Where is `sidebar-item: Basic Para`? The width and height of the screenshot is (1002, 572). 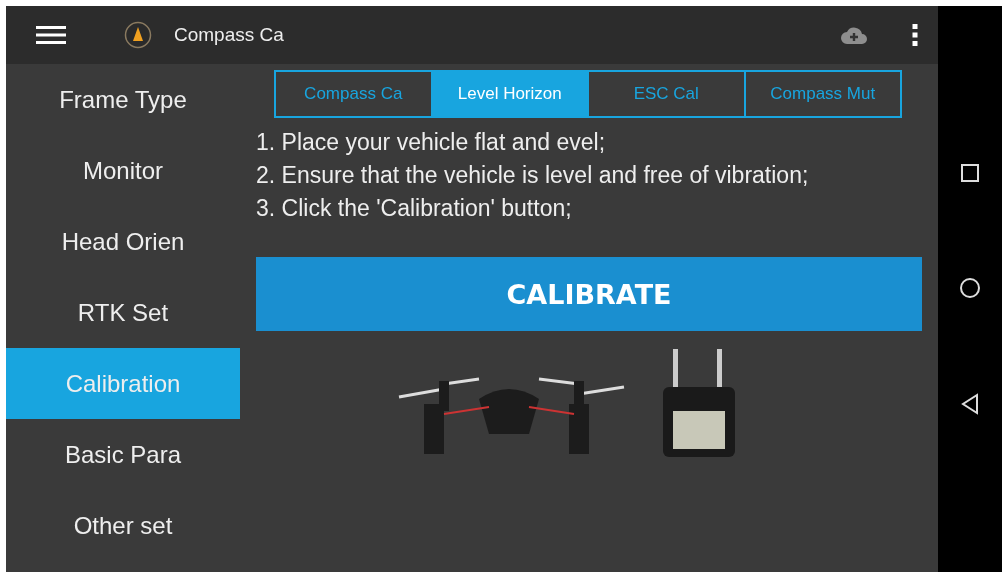
sidebar-item: Basic Para is located at coordinates (123, 454).